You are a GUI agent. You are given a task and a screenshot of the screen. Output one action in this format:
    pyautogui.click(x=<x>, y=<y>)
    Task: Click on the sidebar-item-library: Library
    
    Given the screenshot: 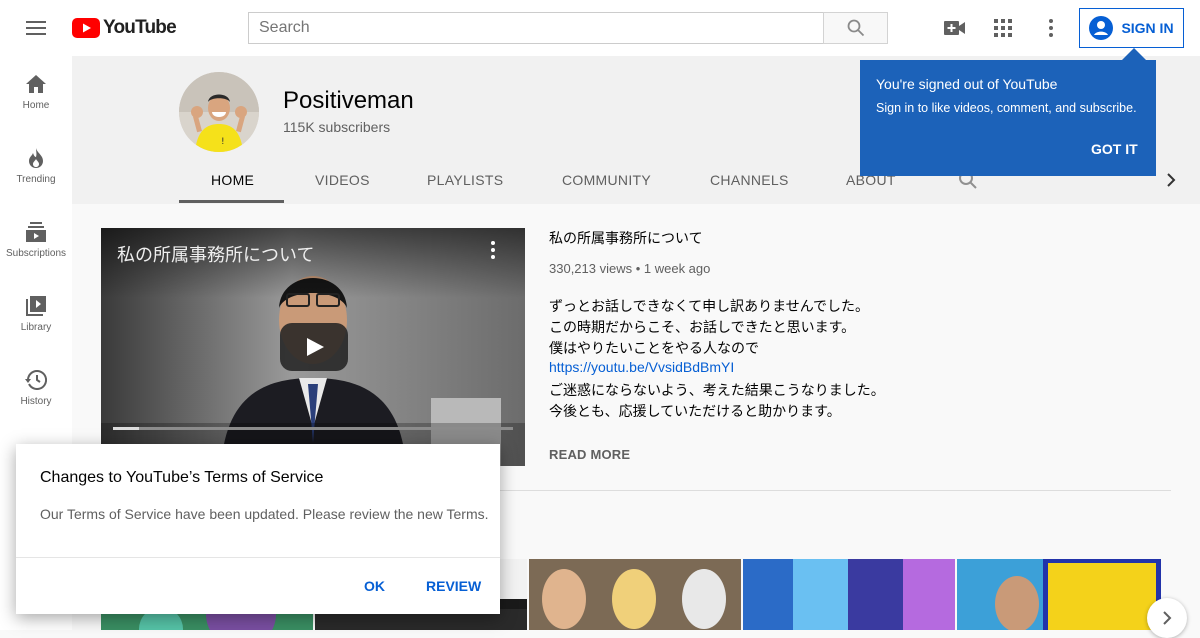 What is the action you would take?
    pyautogui.click(x=36, y=323)
    